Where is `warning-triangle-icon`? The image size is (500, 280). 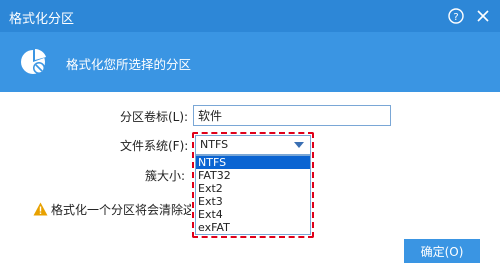 warning-triangle-icon is located at coordinates (40, 209).